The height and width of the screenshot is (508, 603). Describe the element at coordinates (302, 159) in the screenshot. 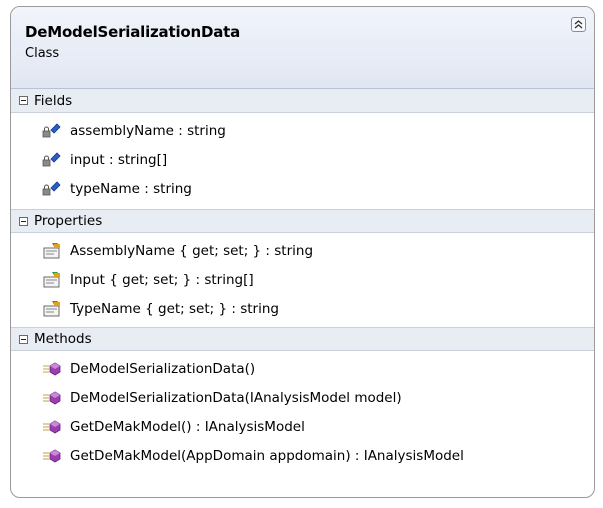

I see `field-item: input : string[]` at that location.